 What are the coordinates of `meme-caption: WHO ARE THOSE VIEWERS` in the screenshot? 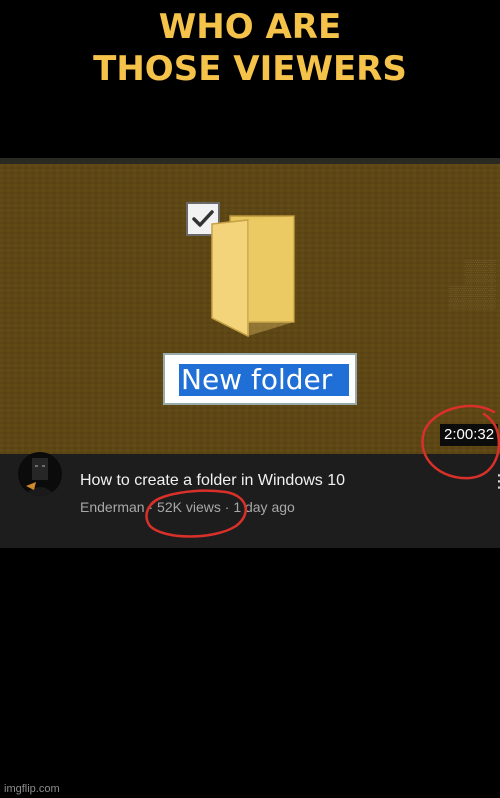 It's located at (250, 48).